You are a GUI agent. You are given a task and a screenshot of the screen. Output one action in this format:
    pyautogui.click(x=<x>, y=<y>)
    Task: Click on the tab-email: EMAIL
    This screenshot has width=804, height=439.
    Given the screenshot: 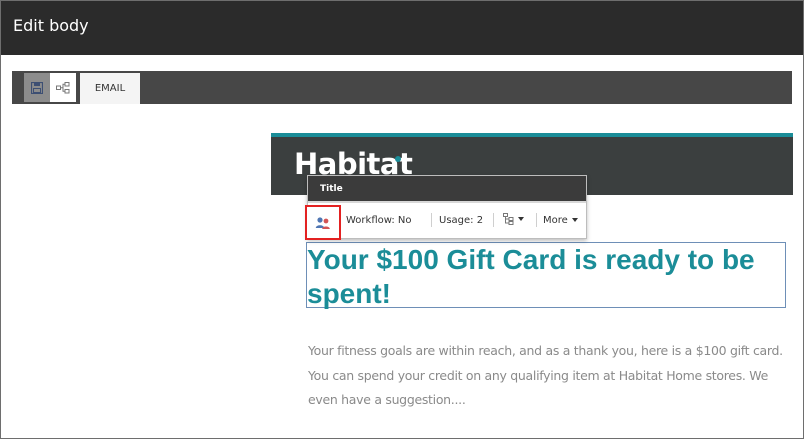 What is the action you would take?
    pyautogui.click(x=110, y=88)
    